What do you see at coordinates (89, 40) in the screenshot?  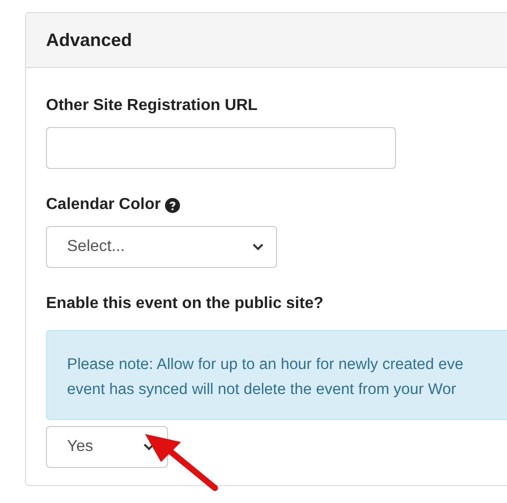 I see `panel-title: Advanced` at bounding box center [89, 40].